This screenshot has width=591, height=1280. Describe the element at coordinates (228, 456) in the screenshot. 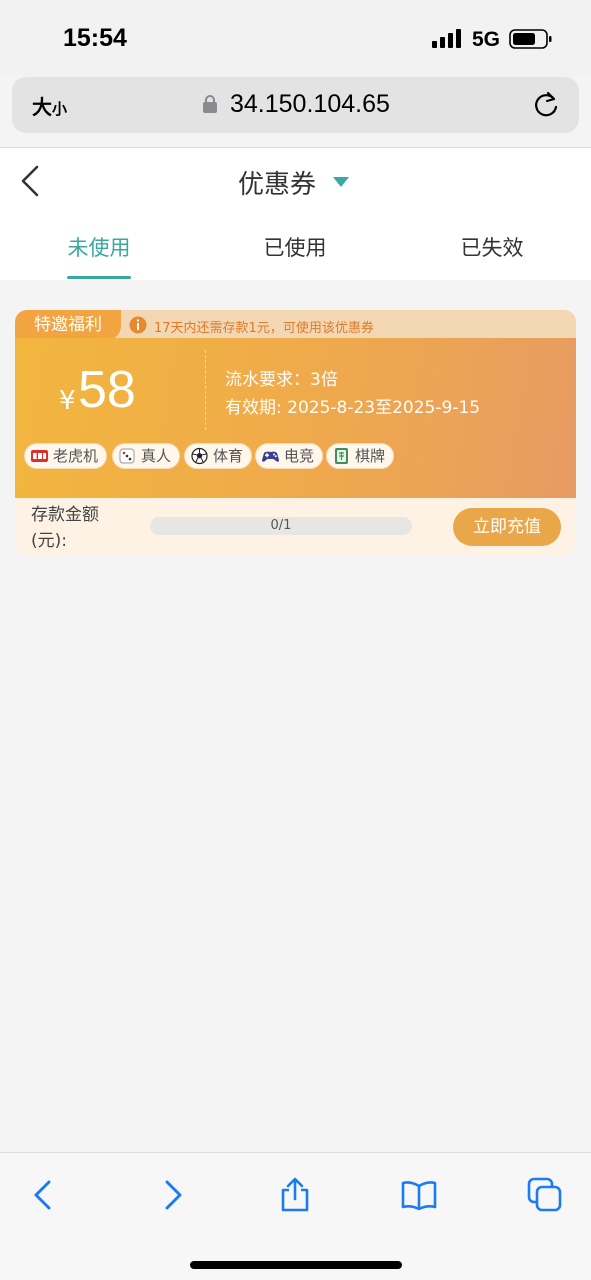

I see `game-tag-label: 体育` at that location.